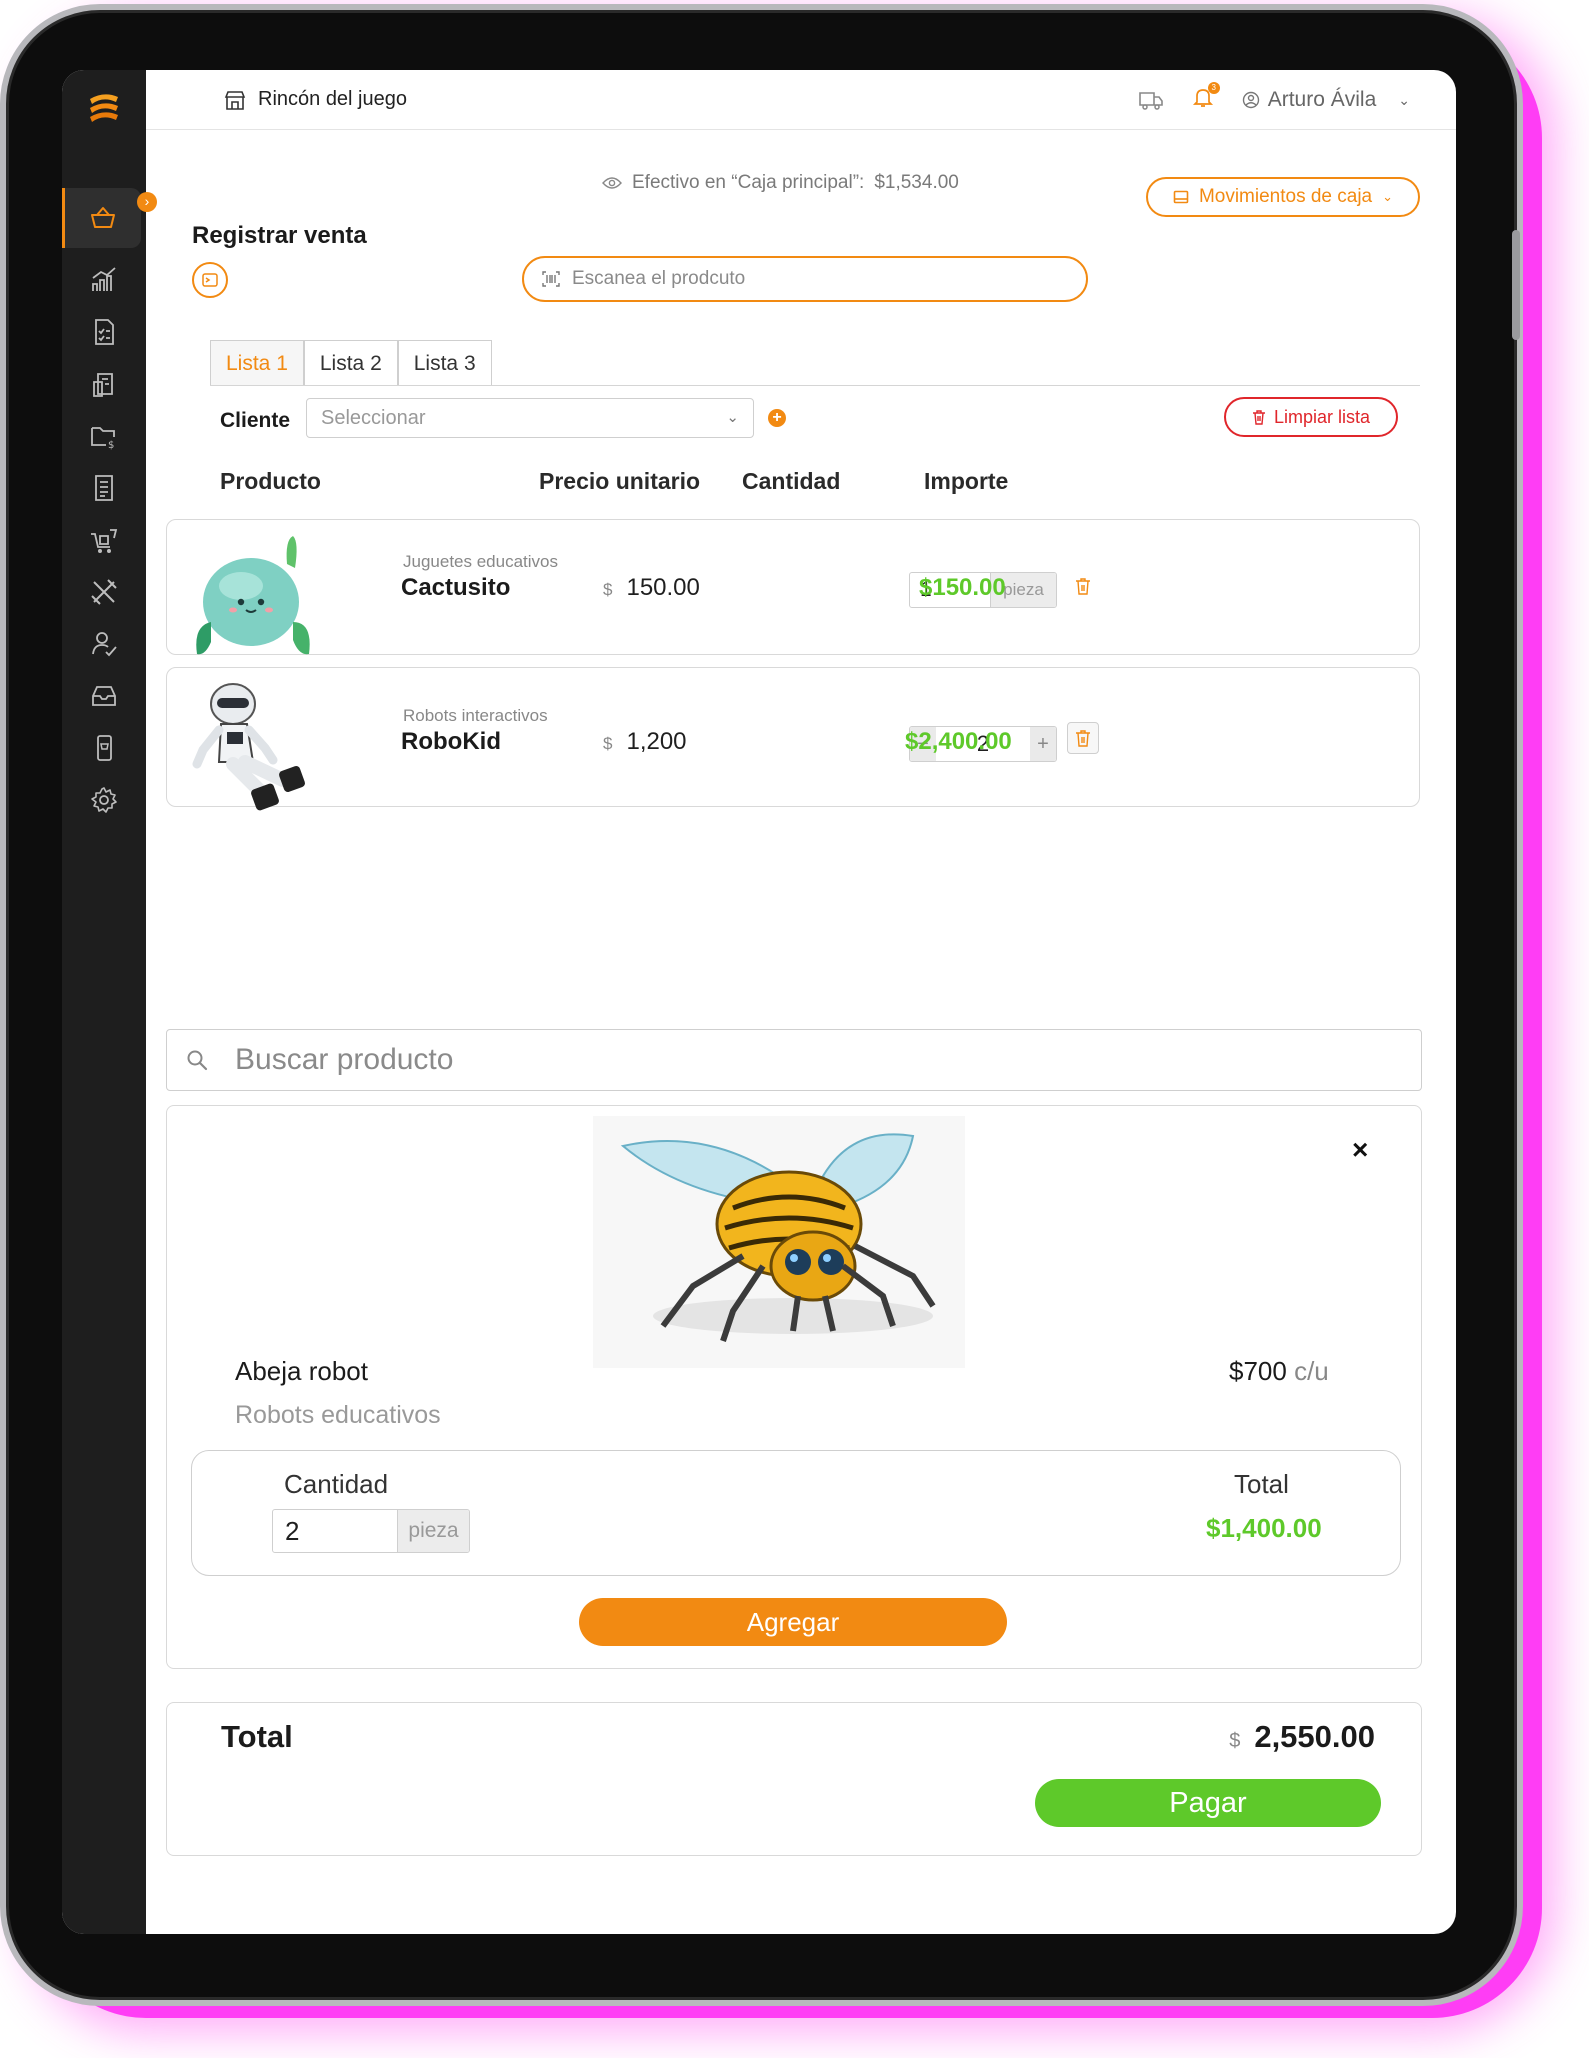 The image size is (1589, 2058). I want to click on app-logo, so click(104, 108).